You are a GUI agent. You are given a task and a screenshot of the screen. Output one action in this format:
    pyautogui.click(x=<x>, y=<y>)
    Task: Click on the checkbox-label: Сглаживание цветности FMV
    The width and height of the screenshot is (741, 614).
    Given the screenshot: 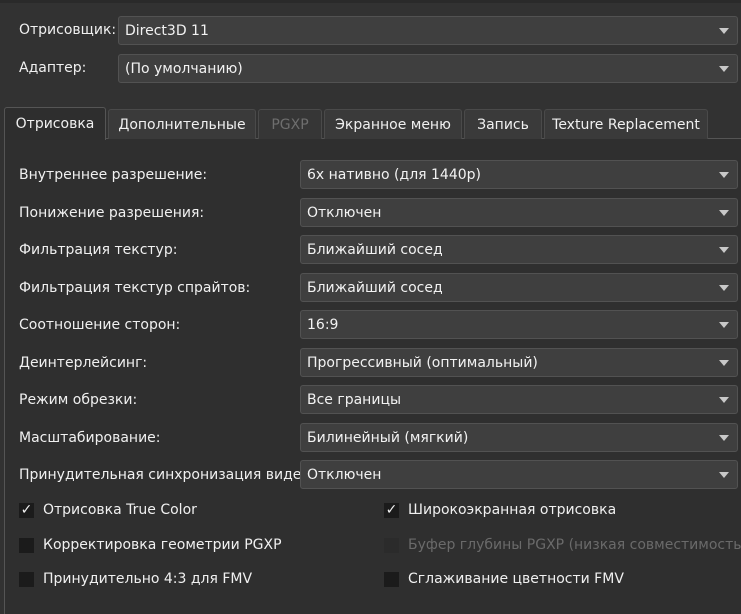 What is the action you would take?
    pyautogui.click(x=516, y=579)
    